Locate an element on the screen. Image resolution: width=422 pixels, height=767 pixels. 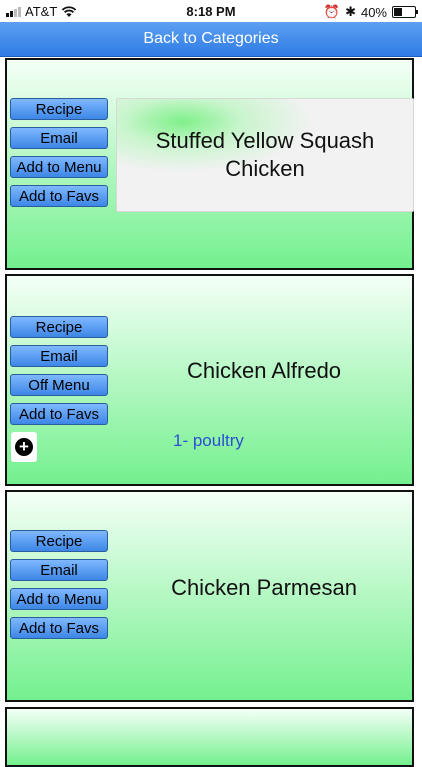
off-menu-button: Off Menu is located at coordinates (59, 385).